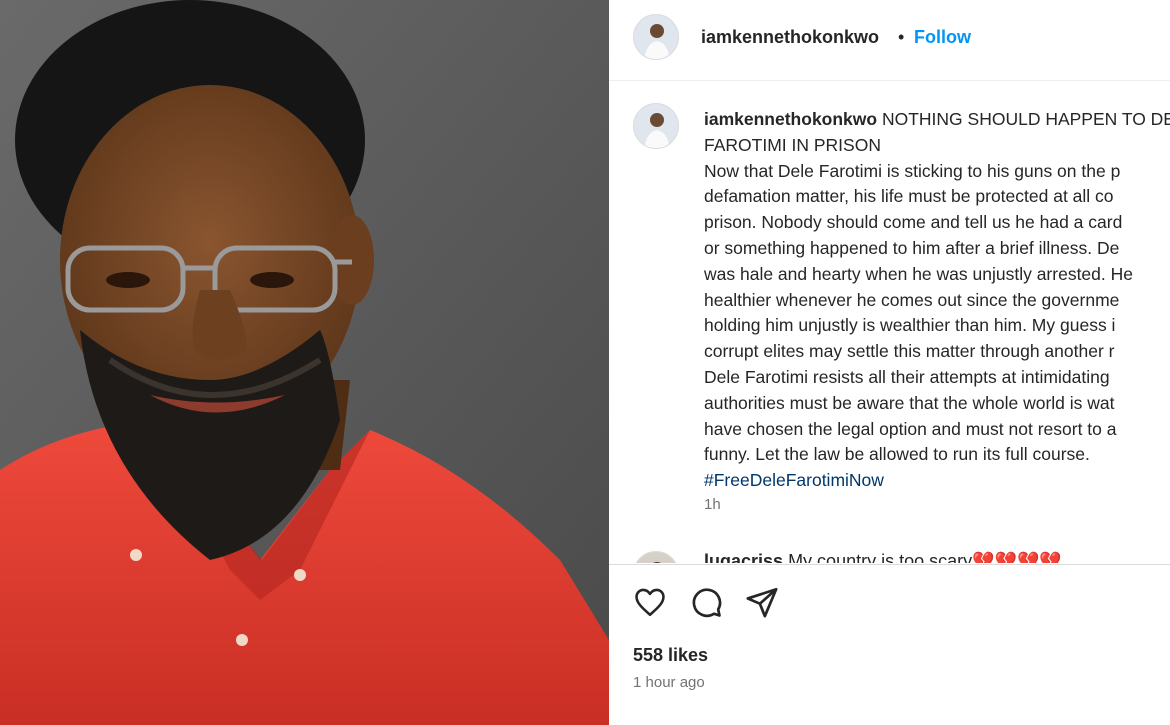 Image resolution: width=1170 pixels, height=725 pixels. Describe the element at coordinates (669, 682) in the screenshot. I see `post-timestamp: 1 hour ago` at that location.